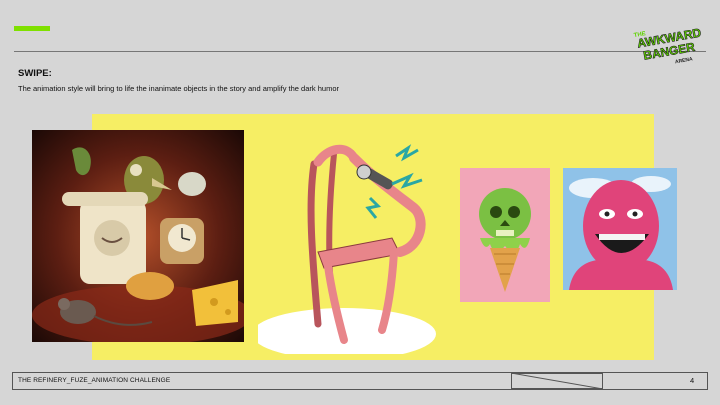 This screenshot has height=405, width=720. I want to click on accent-bar, so click(32, 28).